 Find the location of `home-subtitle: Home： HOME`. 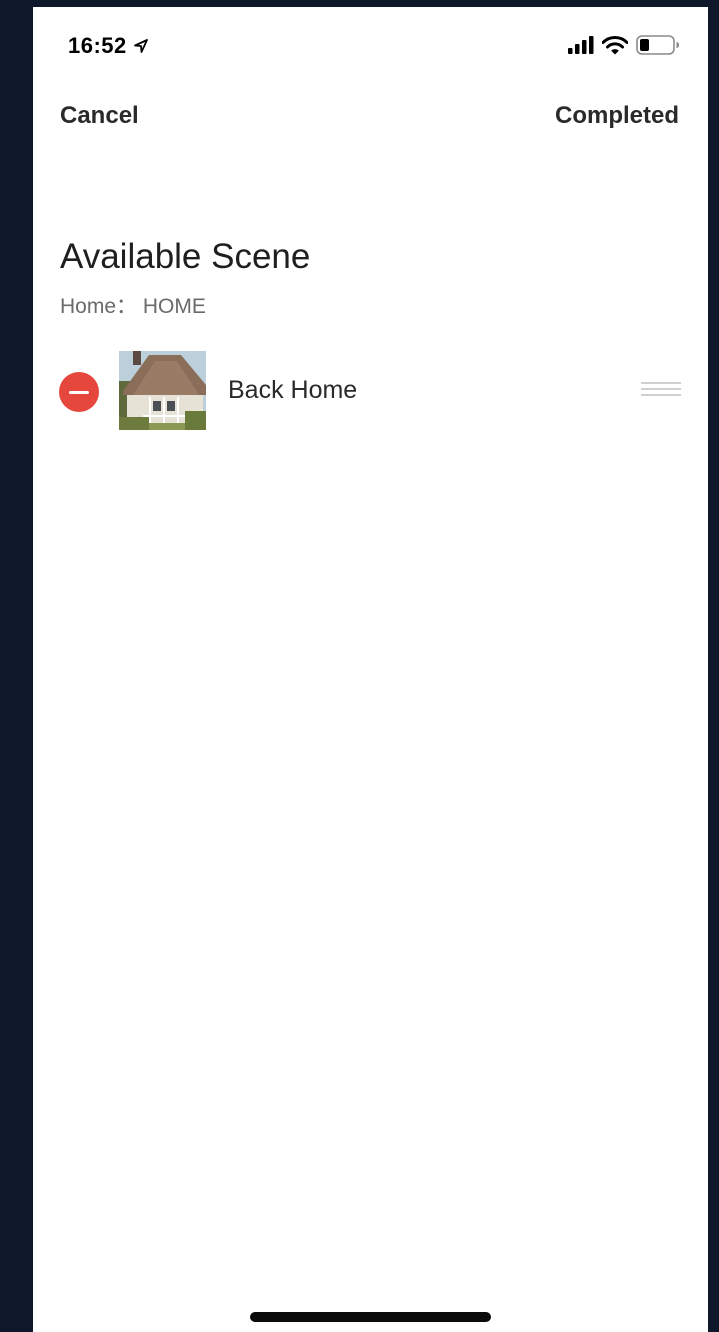

home-subtitle: Home： HOME is located at coordinates (133, 306).